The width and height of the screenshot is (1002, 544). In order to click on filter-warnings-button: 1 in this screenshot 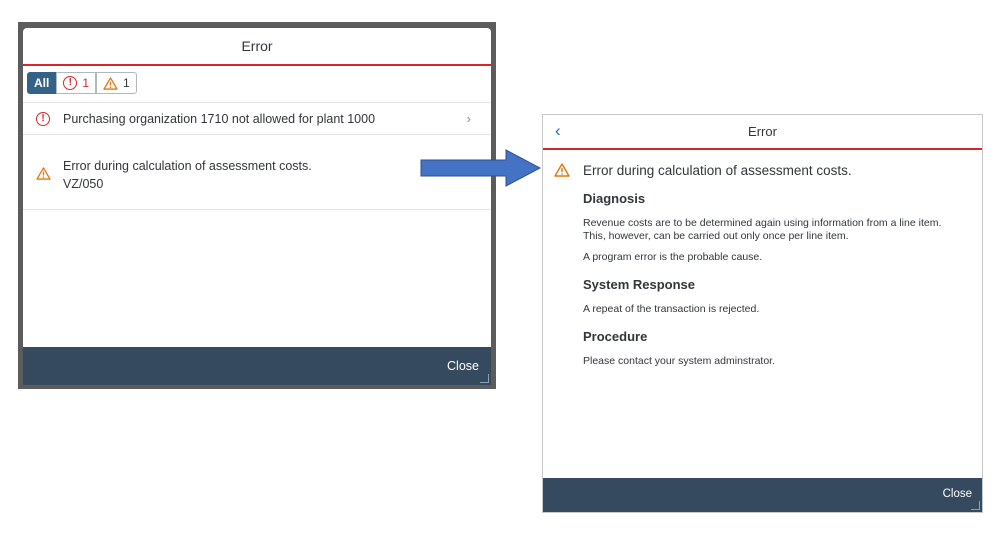, I will do `click(116, 83)`.